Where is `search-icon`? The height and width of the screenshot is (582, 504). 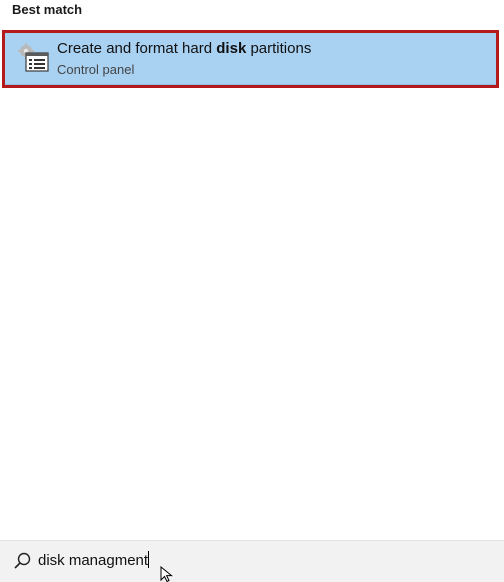 search-icon is located at coordinates (22, 561).